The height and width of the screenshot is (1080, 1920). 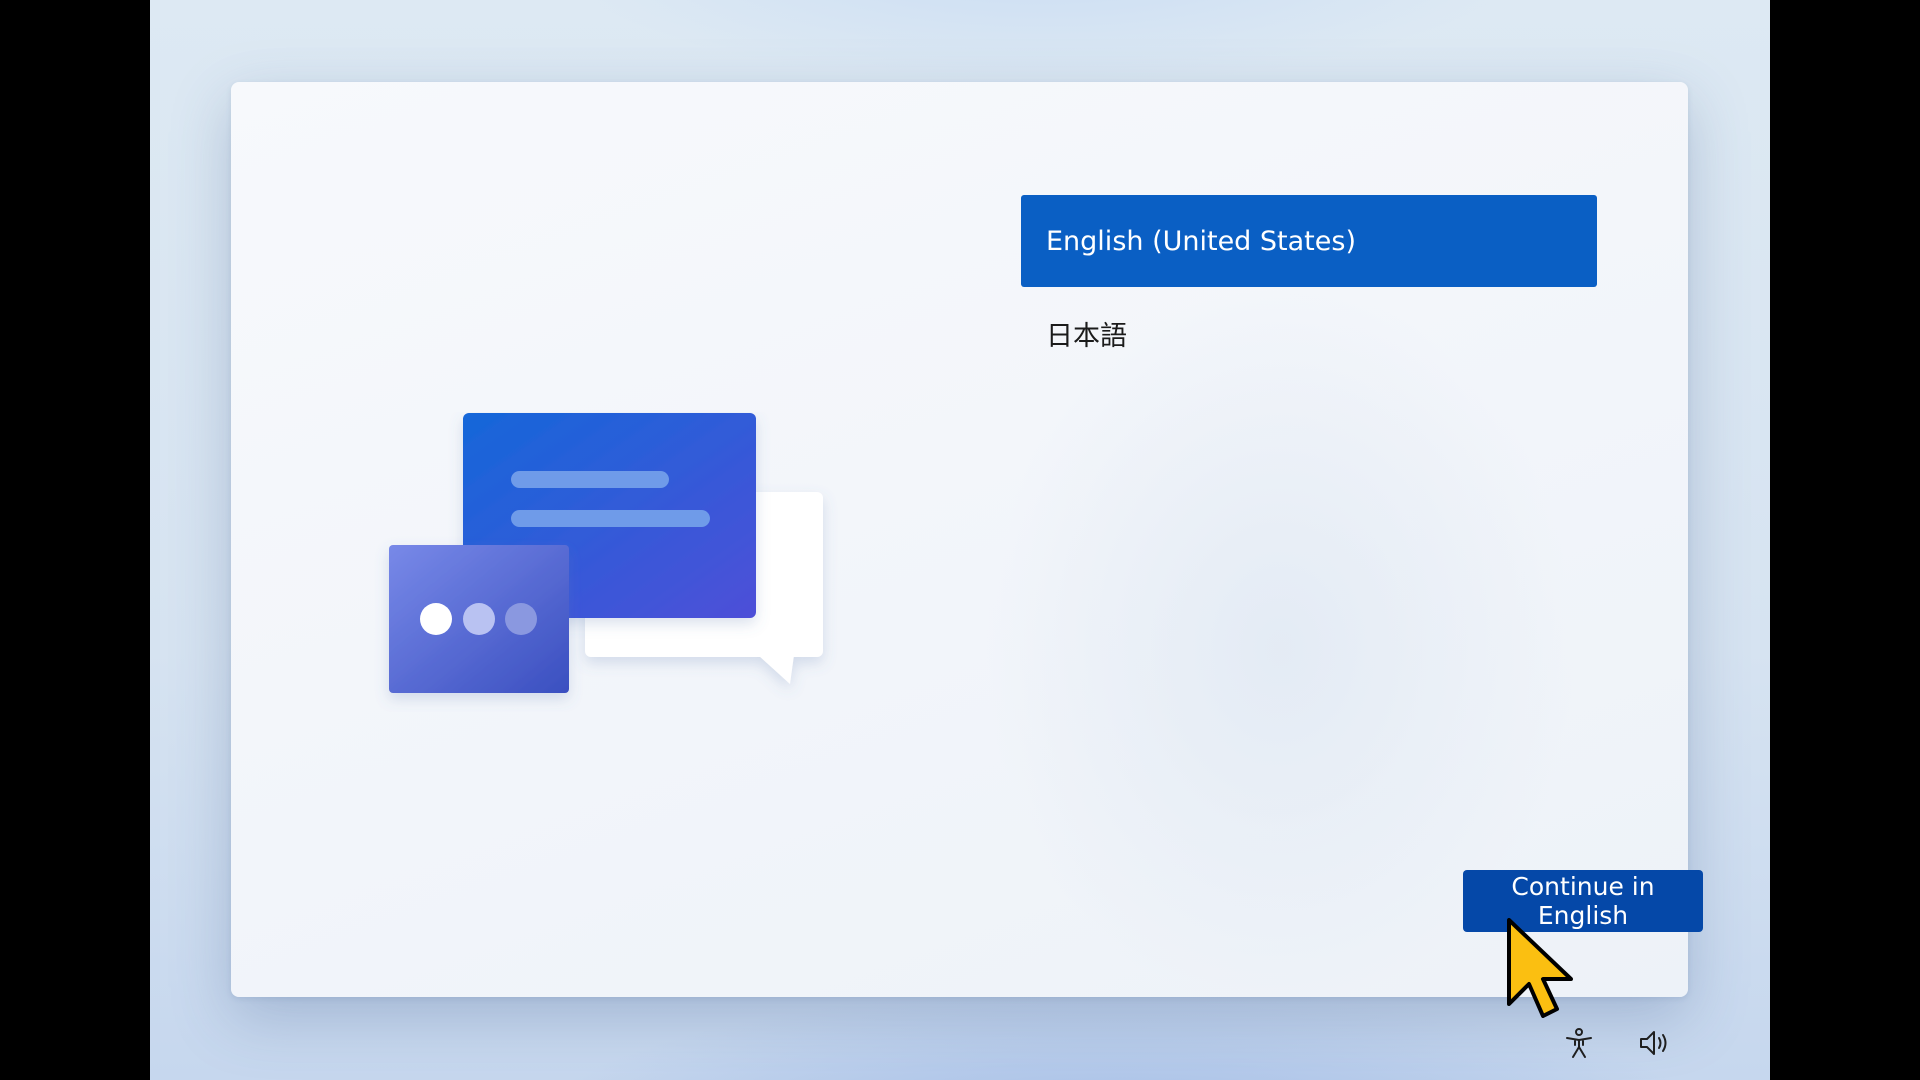 What do you see at coordinates (1655, 1043) in the screenshot?
I see `volume-icon` at bounding box center [1655, 1043].